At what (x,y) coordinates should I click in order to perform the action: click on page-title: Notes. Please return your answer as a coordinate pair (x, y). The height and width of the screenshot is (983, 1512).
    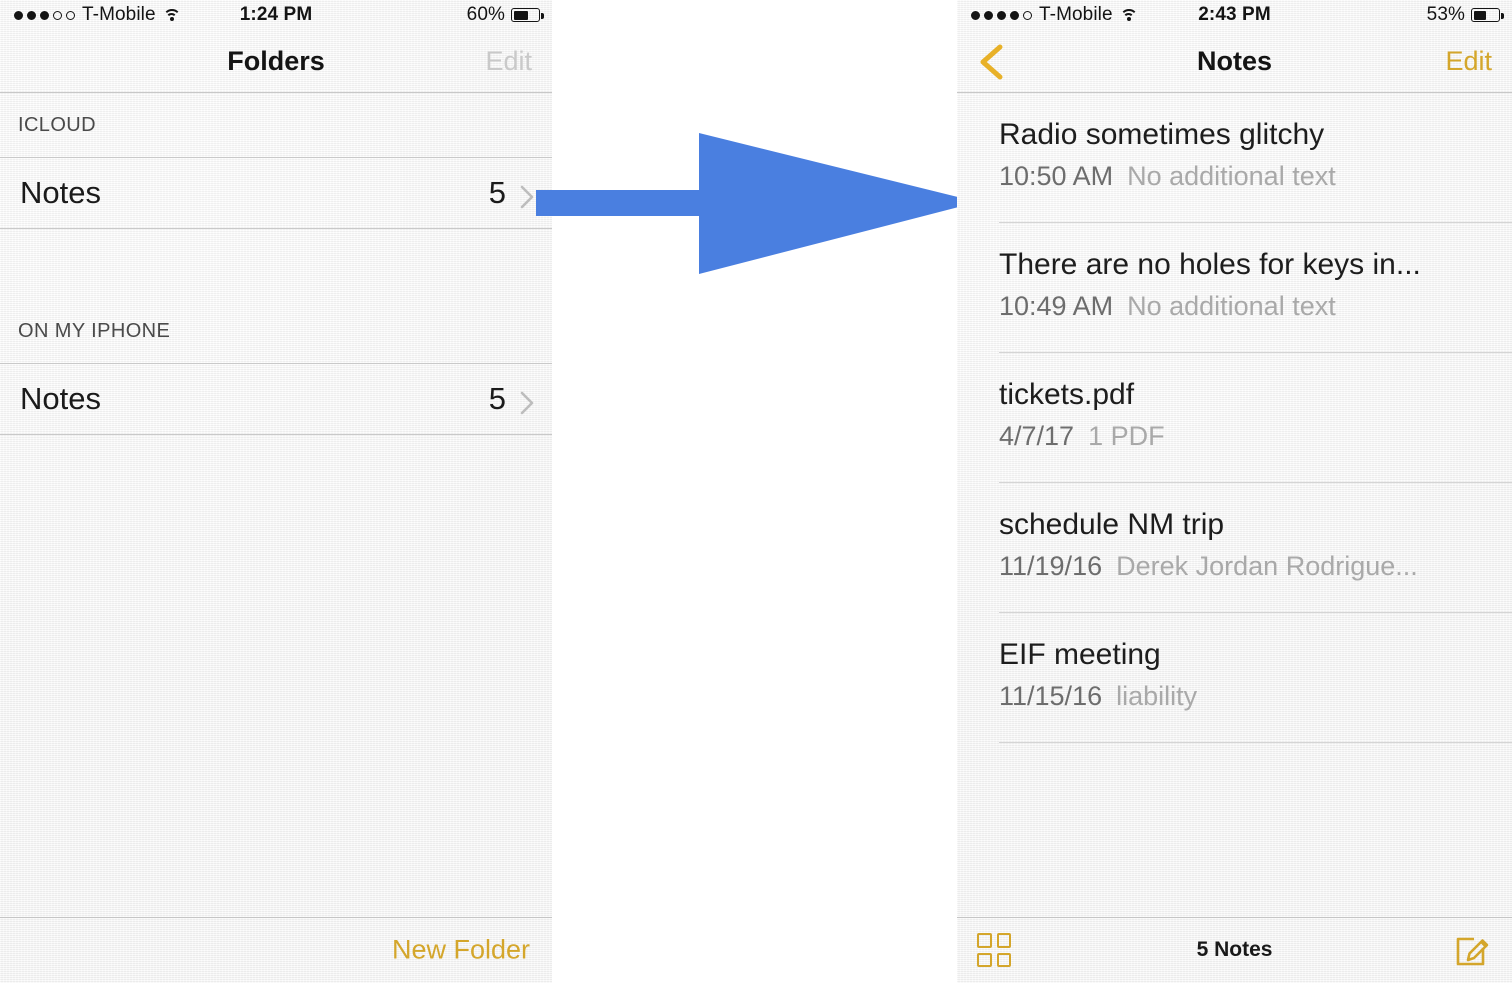
    Looking at the image, I should click on (1234, 61).